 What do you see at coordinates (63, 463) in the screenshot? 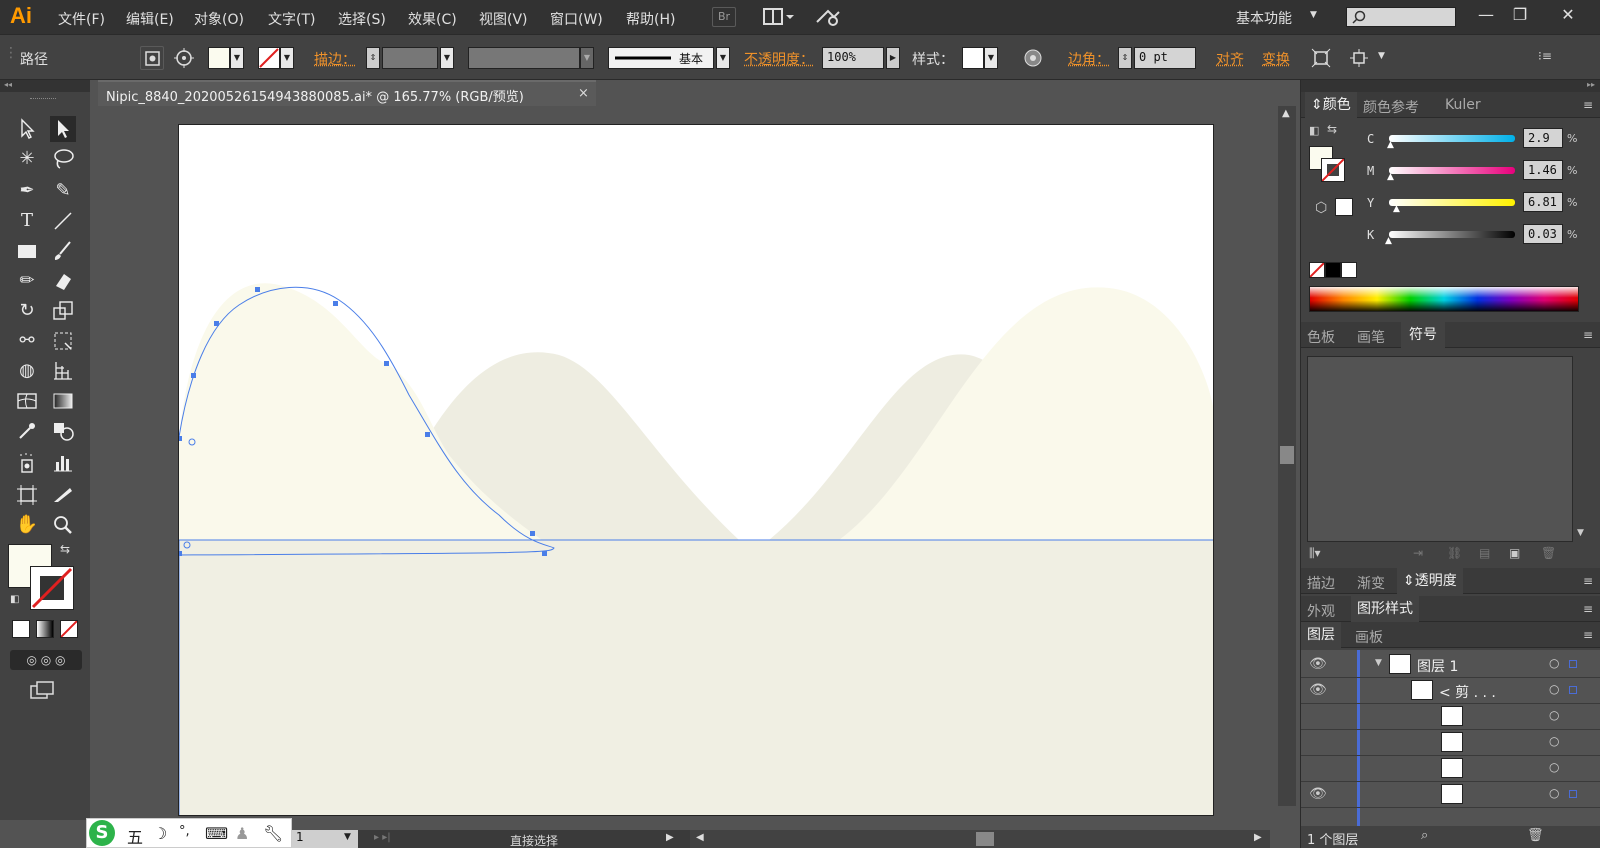
I see `column-graph-tool-icon` at bounding box center [63, 463].